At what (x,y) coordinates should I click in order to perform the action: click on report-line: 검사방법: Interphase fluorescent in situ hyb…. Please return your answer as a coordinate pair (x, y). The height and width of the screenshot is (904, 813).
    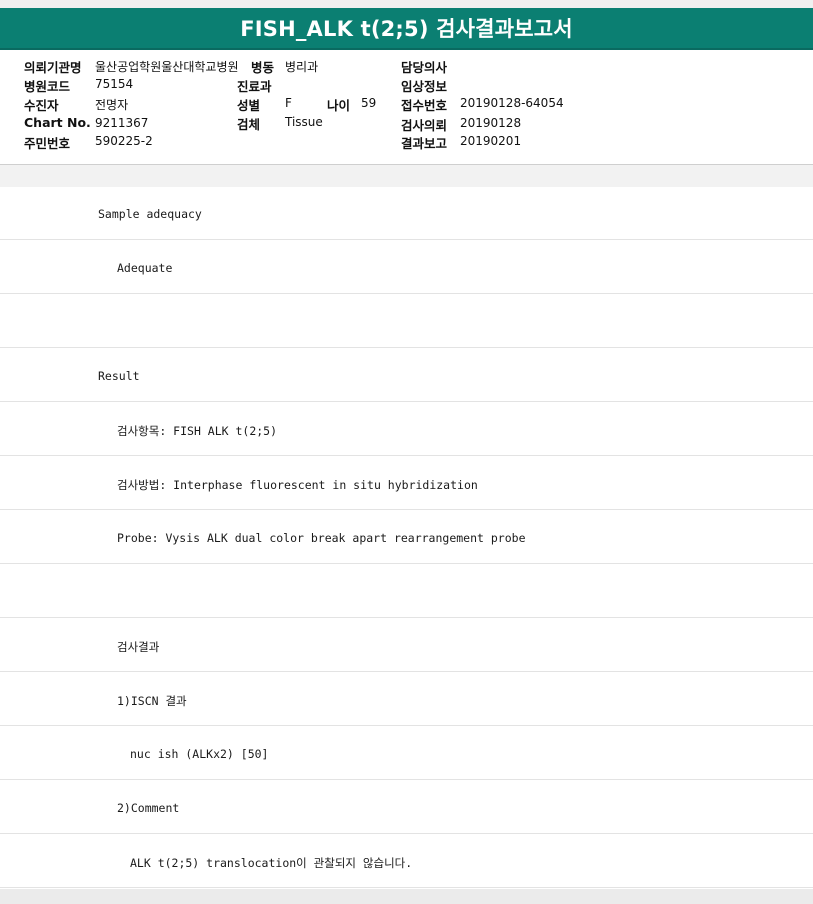
    Looking at the image, I should click on (406, 483).